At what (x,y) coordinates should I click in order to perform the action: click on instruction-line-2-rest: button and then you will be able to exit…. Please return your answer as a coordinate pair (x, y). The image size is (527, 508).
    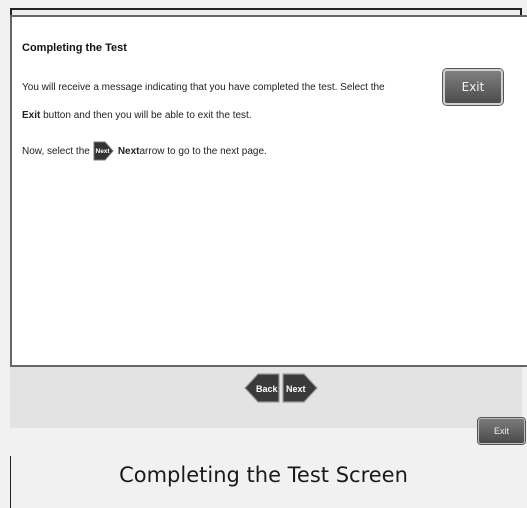
    Looking at the image, I should click on (146, 115).